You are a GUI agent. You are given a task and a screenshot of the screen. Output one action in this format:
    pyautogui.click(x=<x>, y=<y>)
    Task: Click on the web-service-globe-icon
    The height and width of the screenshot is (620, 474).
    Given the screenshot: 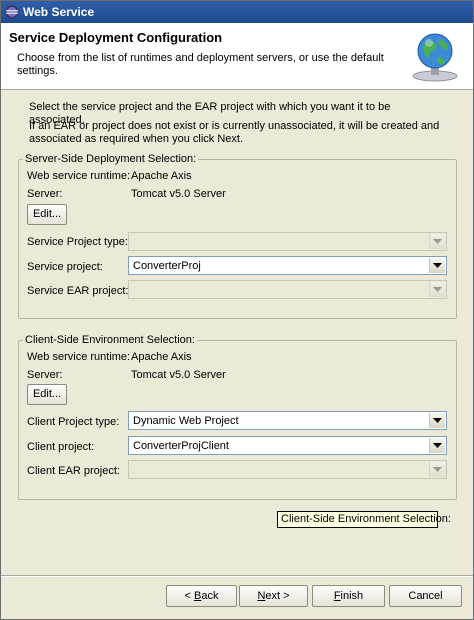 What is the action you would take?
    pyautogui.click(x=435, y=57)
    